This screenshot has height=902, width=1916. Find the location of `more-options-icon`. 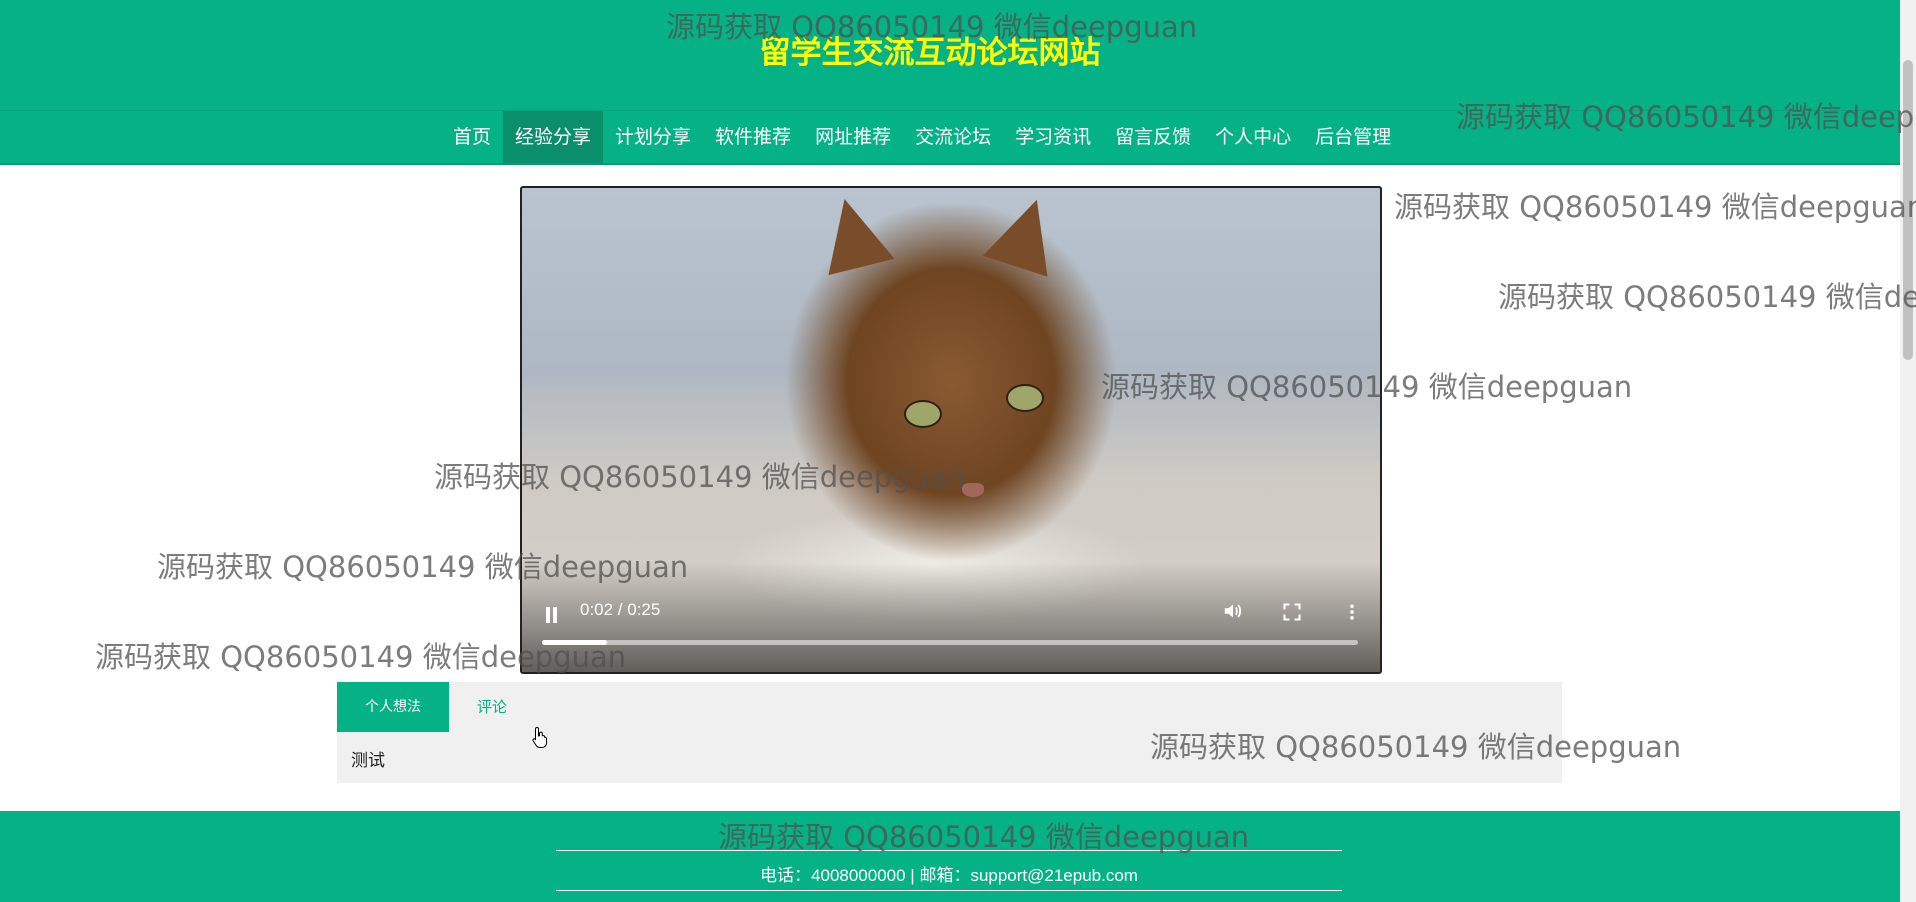

more-options-icon is located at coordinates (1352, 615).